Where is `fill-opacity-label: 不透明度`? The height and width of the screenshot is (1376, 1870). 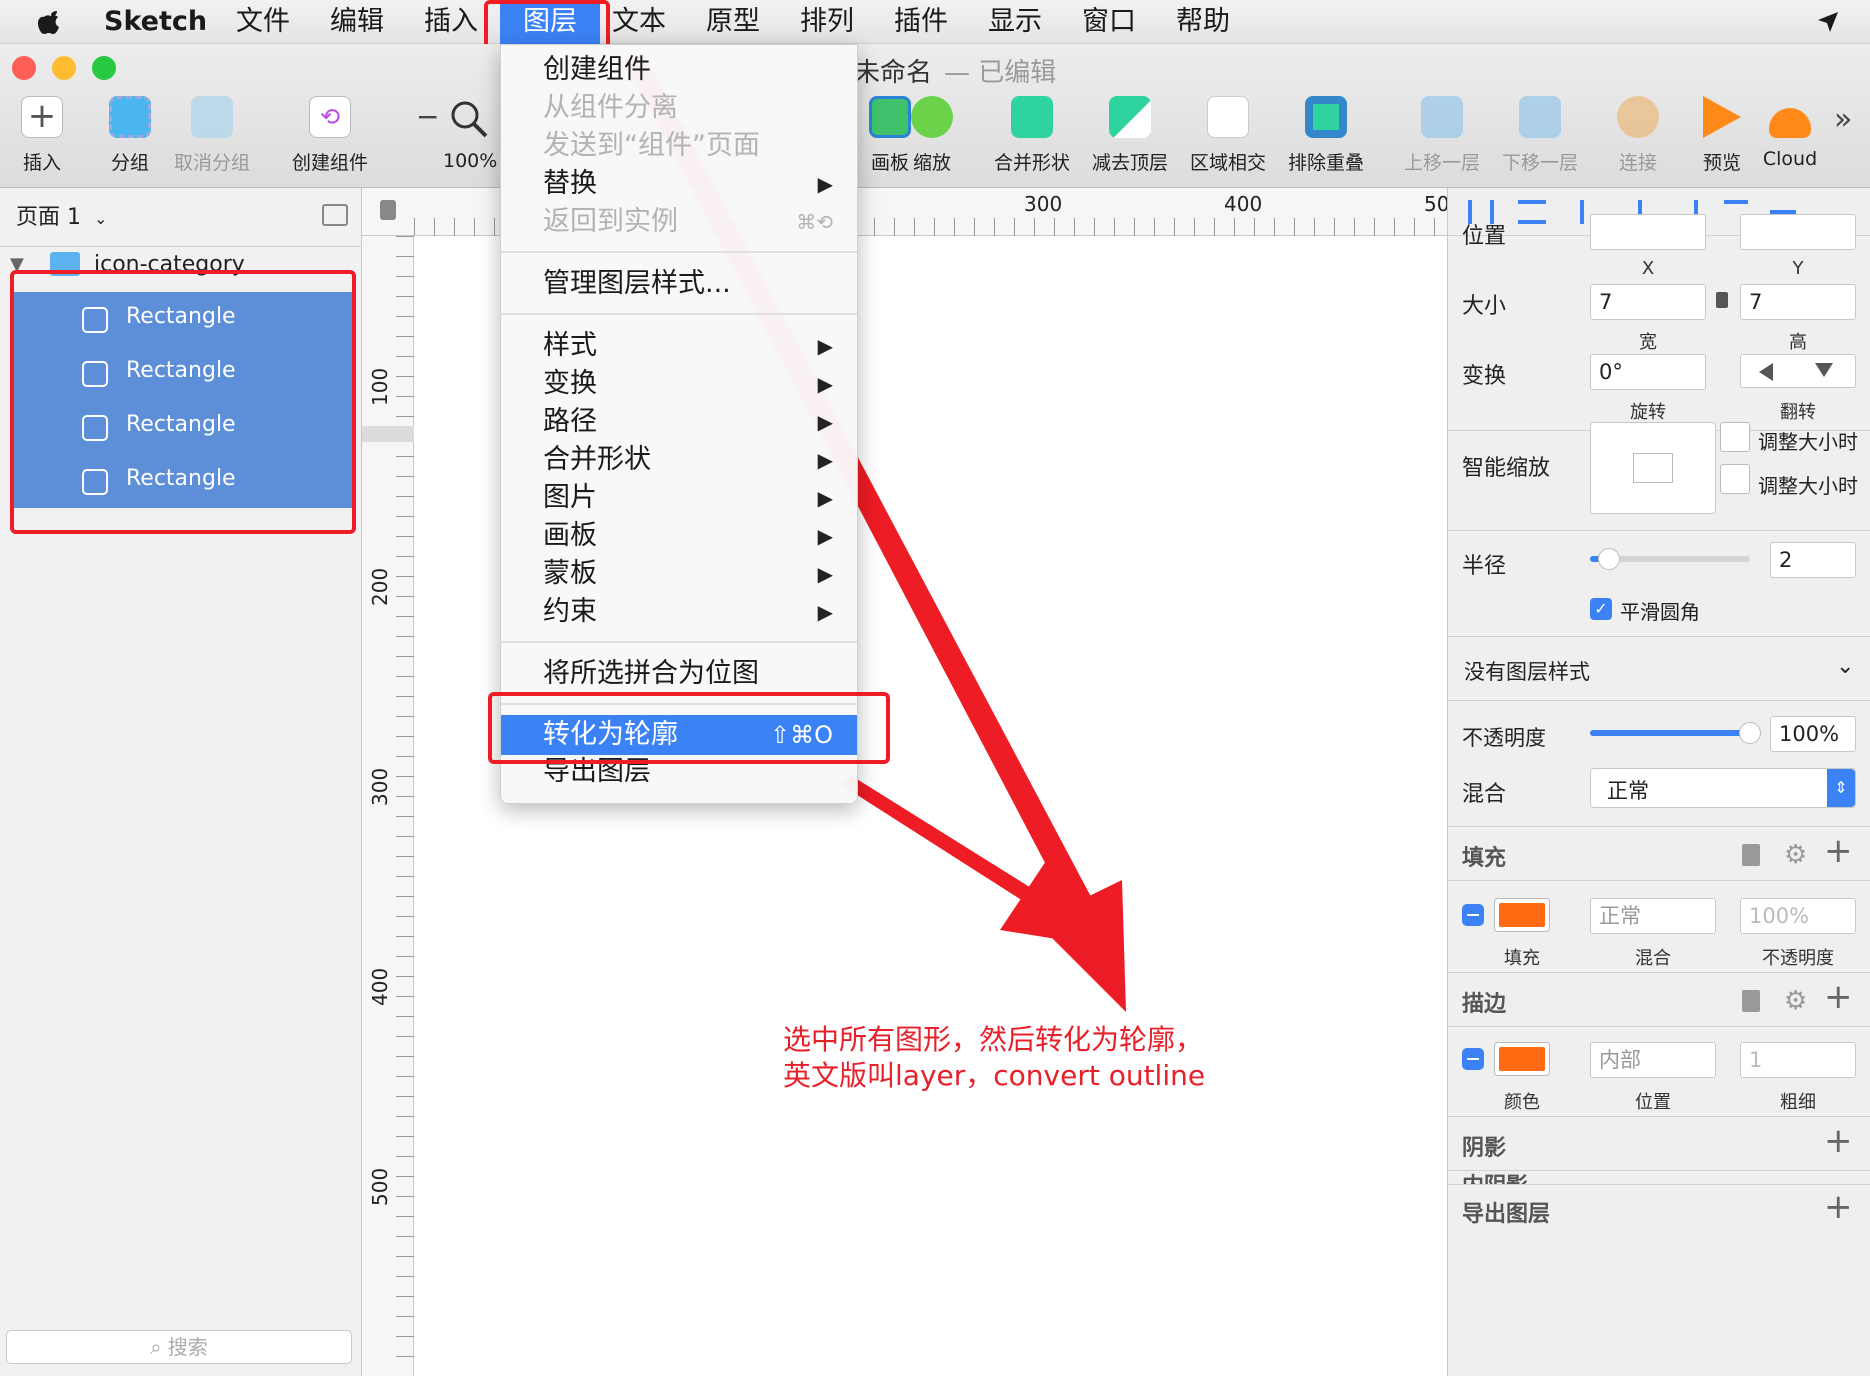 fill-opacity-label: 不透明度 is located at coordinates (1798, 958).